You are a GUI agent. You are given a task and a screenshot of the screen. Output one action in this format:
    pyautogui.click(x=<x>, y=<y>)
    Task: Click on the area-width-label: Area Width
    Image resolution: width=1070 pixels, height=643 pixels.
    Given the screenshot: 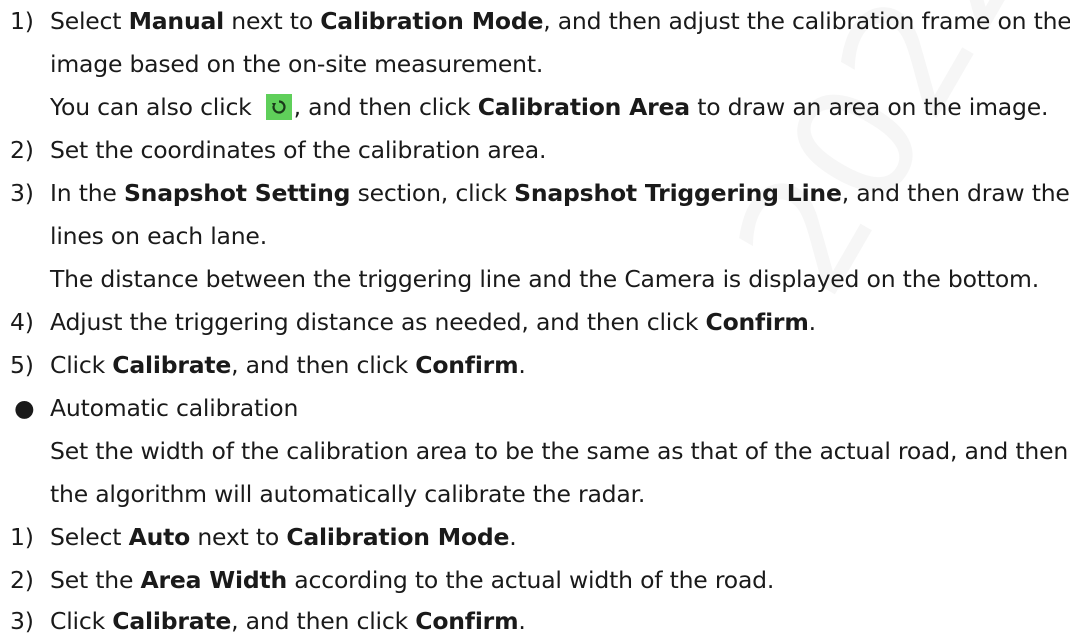 What is the action you would take?
    pyautogui.click(x=214, y=580)
    